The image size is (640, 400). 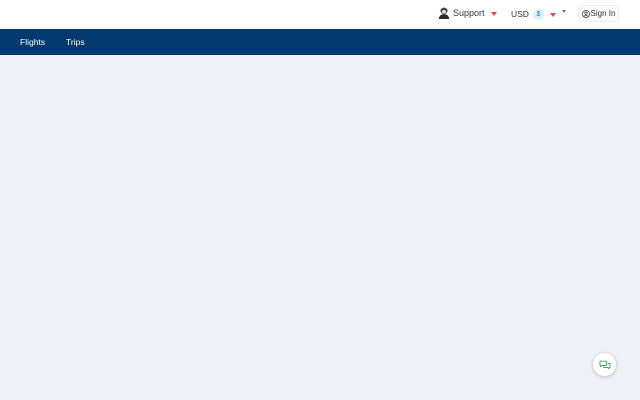 What do you see at coordinates (320, 42) in the screenshot?
I see `main-nav: Flights Trips` at bounding box center [320, 42].